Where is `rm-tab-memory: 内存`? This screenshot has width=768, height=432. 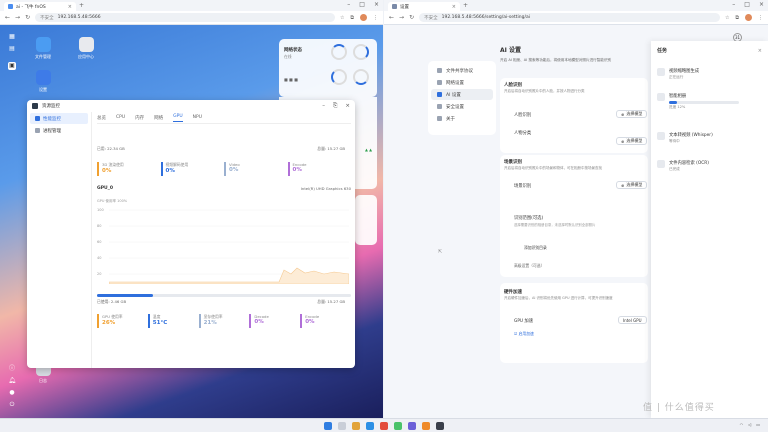
rm-tab-memory: 内存 is located at coordinates (139, 118).